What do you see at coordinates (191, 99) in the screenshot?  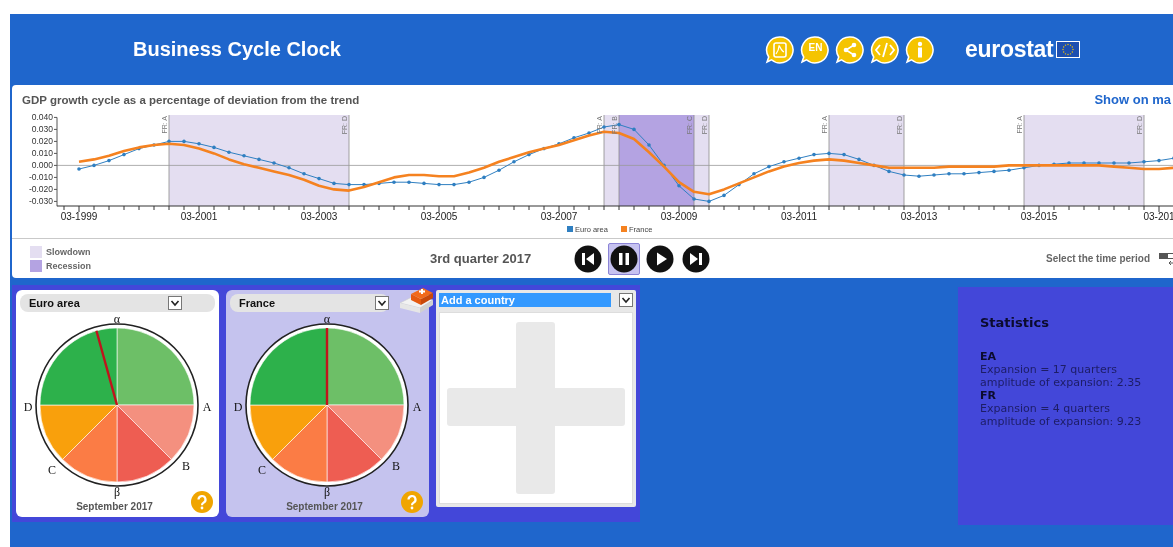 I see `chart-title: GDP growth cycle as a percentage of deviation from the trend` at bounding box center [191, 99].